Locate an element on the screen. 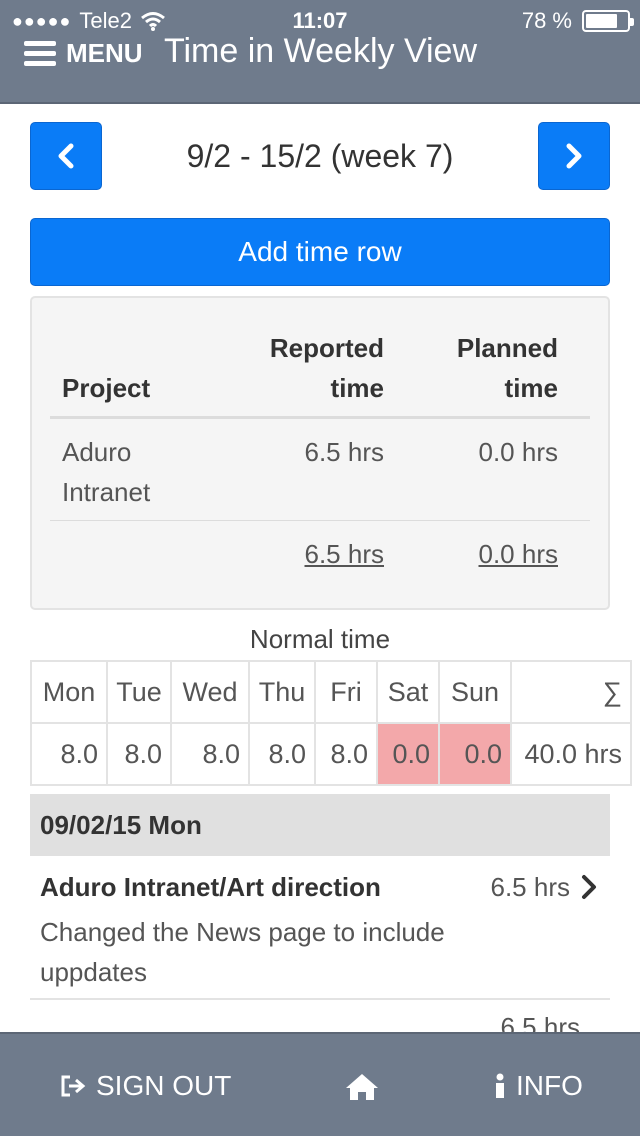  next-week-button is located at coordinates (574, 156).